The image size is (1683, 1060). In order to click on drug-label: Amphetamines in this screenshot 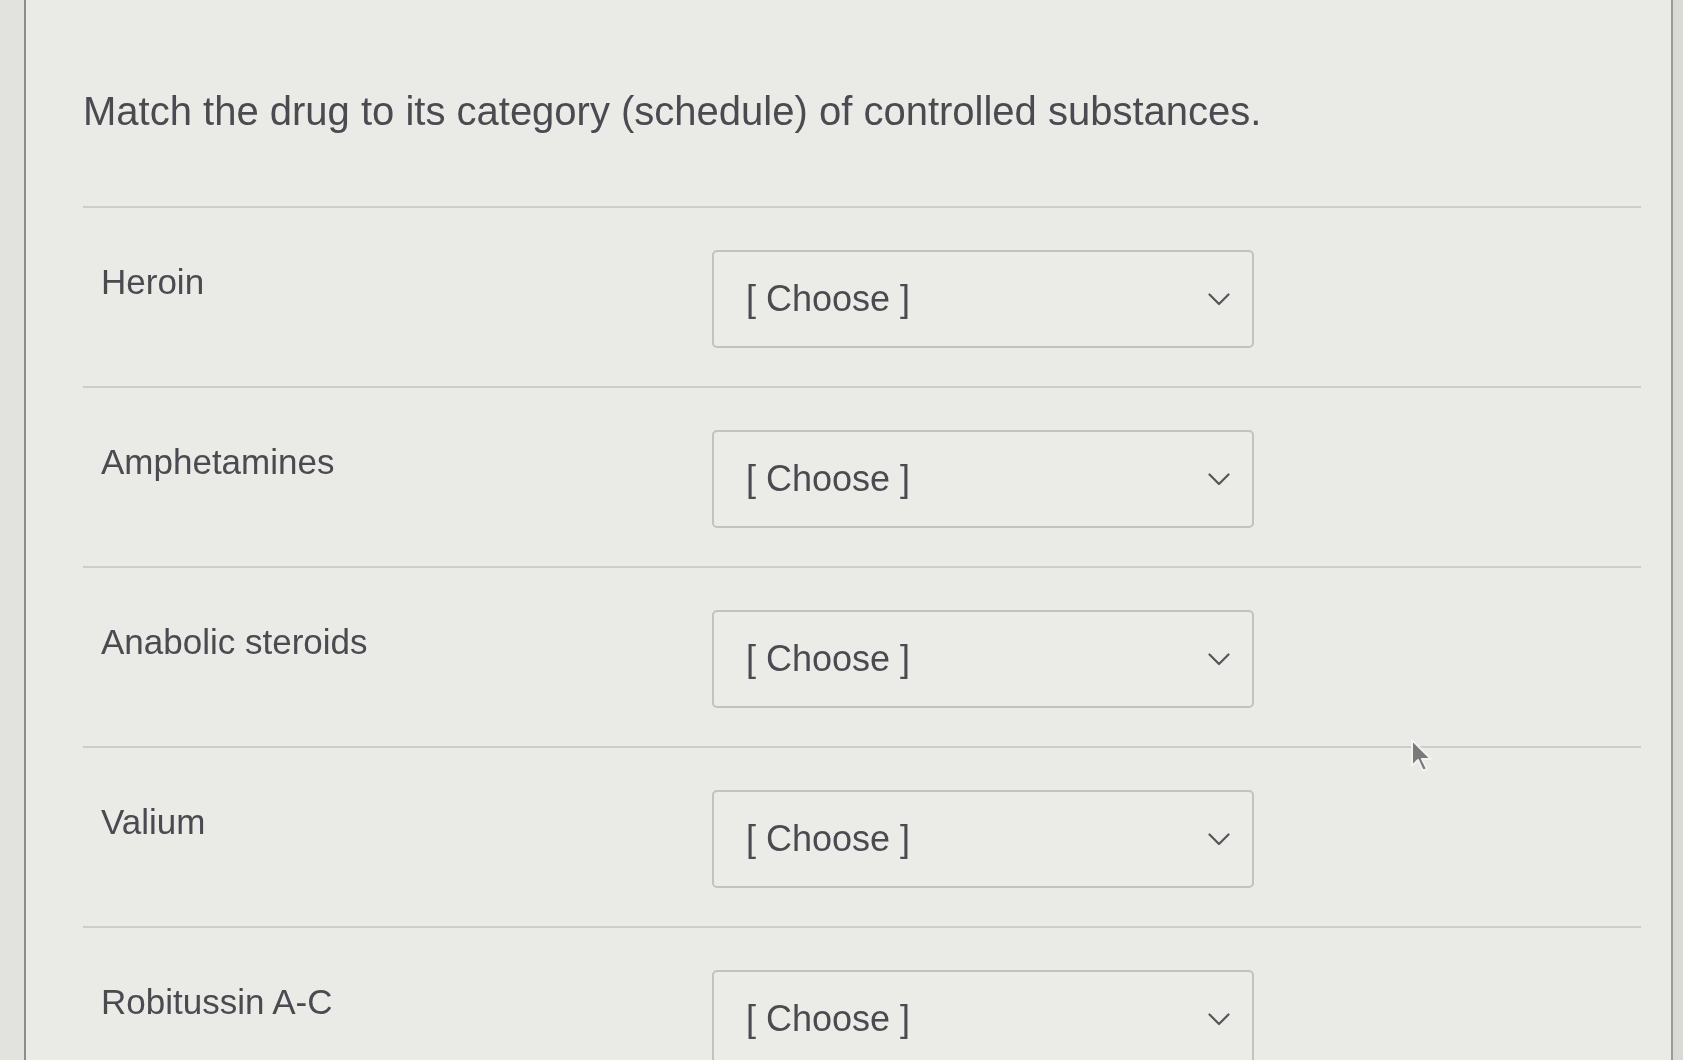, I will do `click(218, 461)`.